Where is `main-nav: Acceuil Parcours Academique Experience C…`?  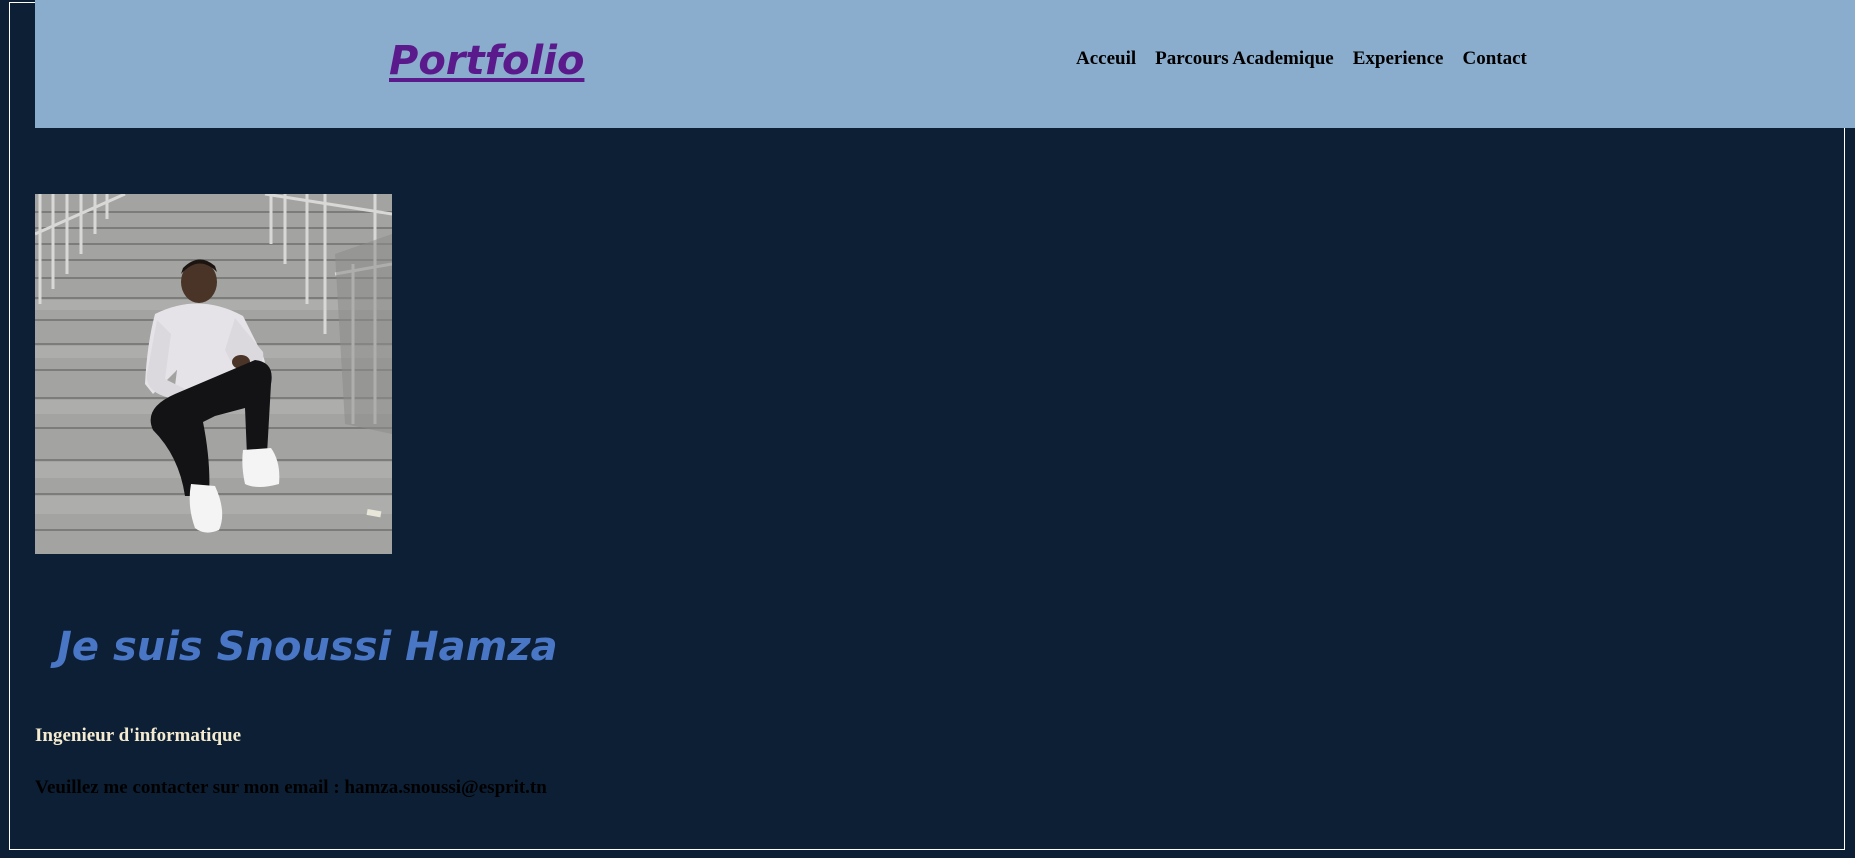 main-nav: Acceuil Parcours Academique Experience C… is located at coordinates (1301, 59).